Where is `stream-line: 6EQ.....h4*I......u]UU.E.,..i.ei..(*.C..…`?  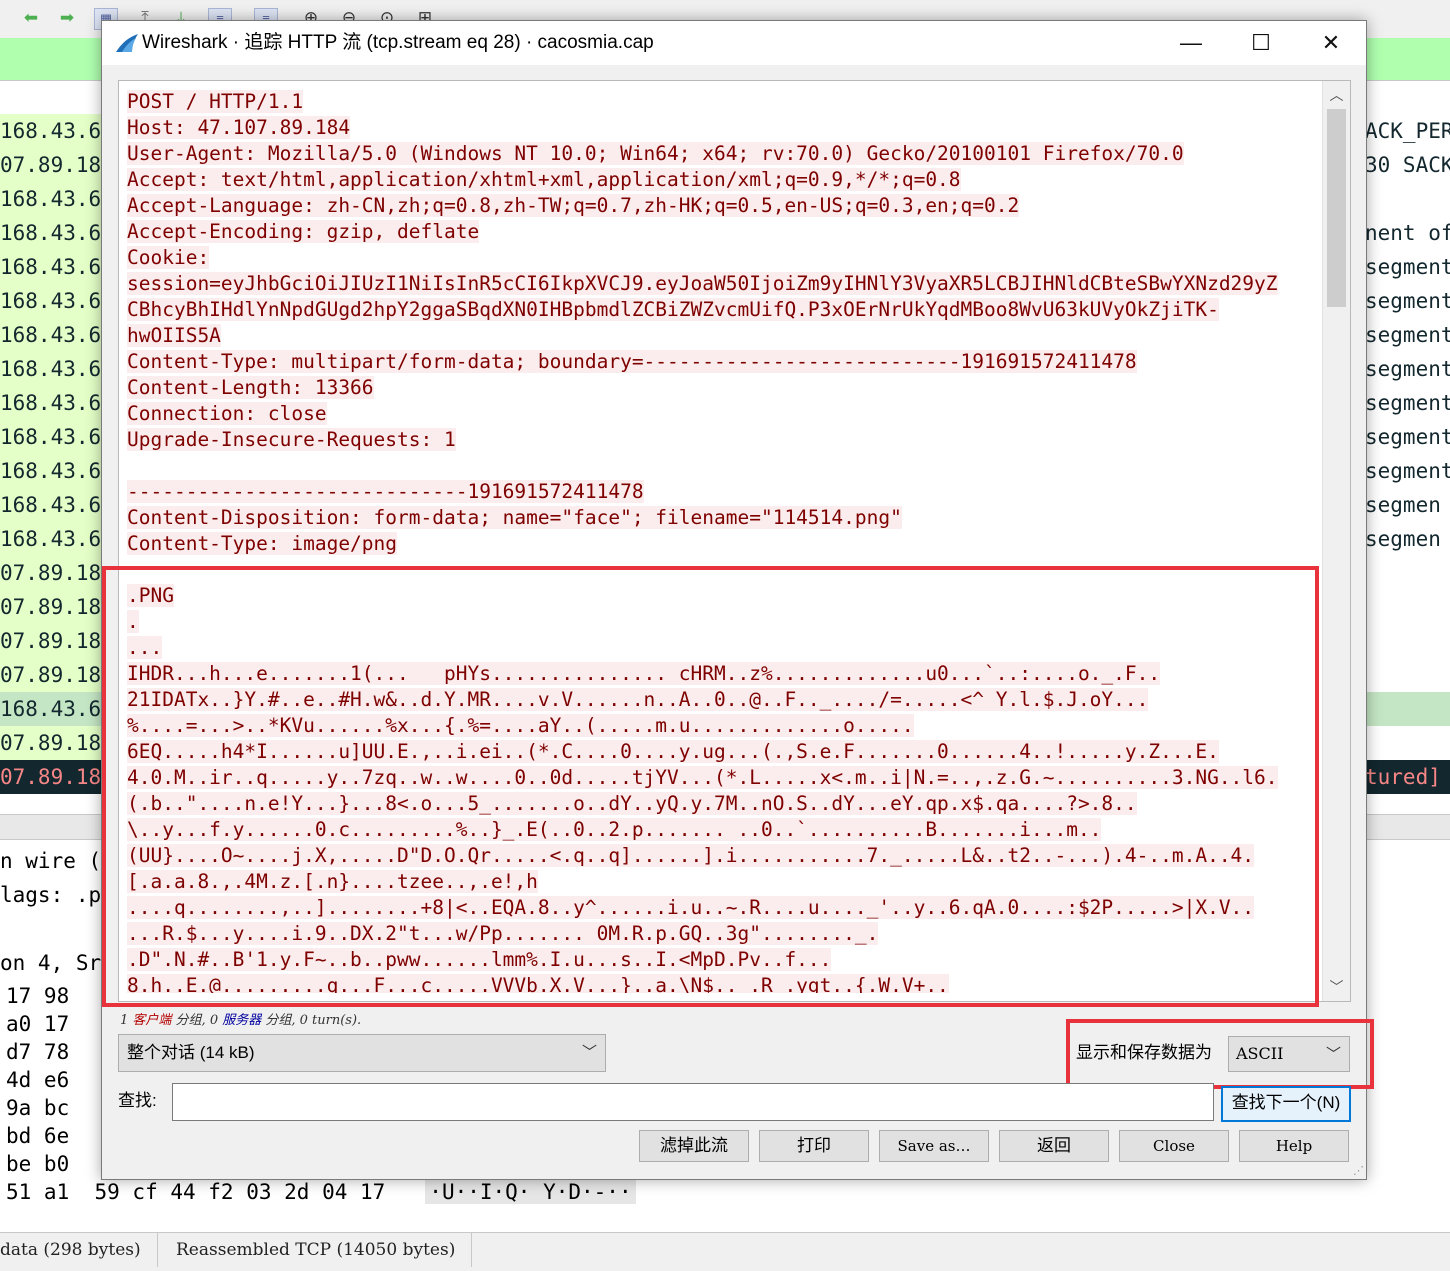
stream-line: 6EQ.....h4*I......u]UU.E.,..i.ei..(*.C..… is located at coordinates (673, 751).